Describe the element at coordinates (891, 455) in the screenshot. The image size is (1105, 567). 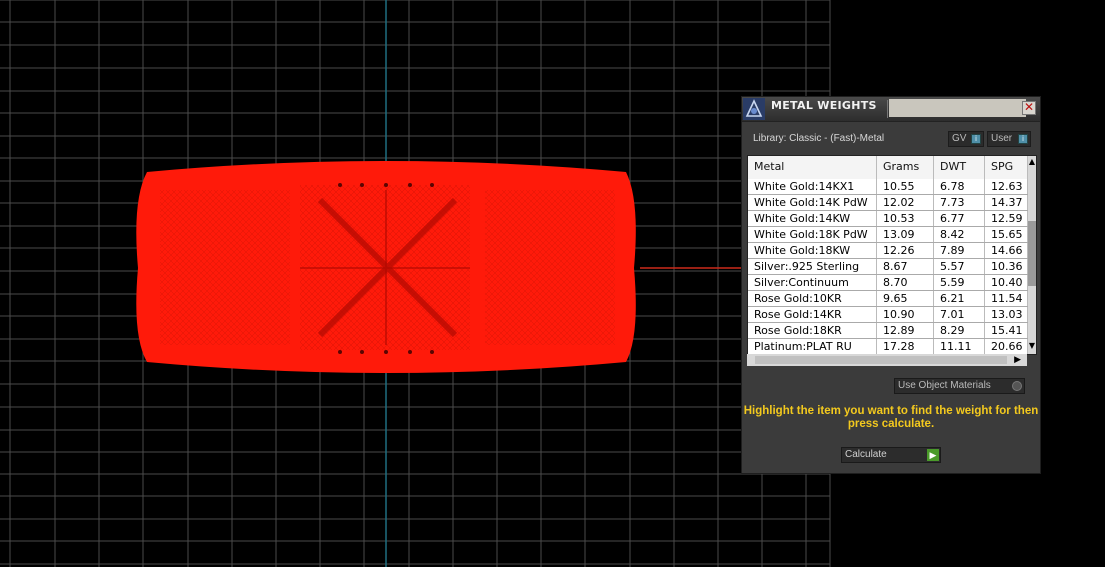
I see `calculate-button: Calculate ▶` at that location.